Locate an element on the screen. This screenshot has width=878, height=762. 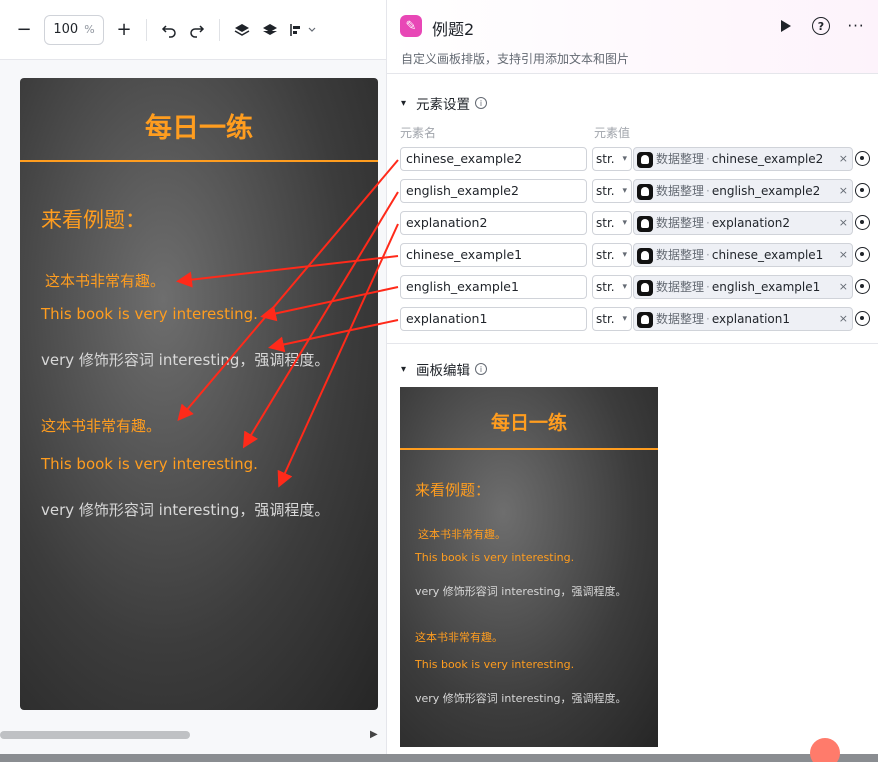
poster-explanation1: very 修饰形容词 interesting，强调程度。 is located at coordinates (185, 359).